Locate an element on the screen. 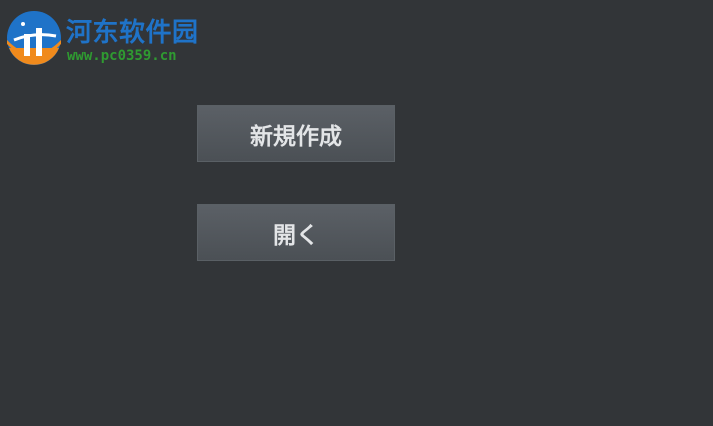 The height and width of the screenshot is (426, 713). watermark-url: www.pc0359.cn is located at coordinates (122, 56).